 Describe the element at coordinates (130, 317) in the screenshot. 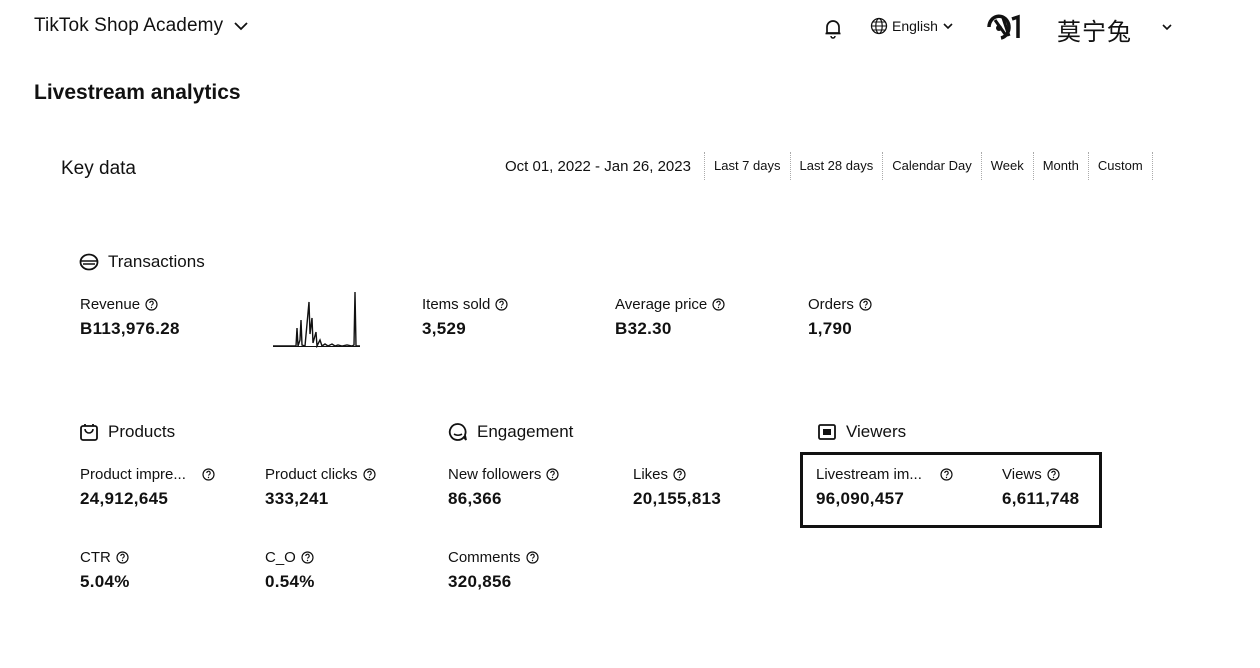

I see `metric-revenue: Revenue B113,976.28` at that location.